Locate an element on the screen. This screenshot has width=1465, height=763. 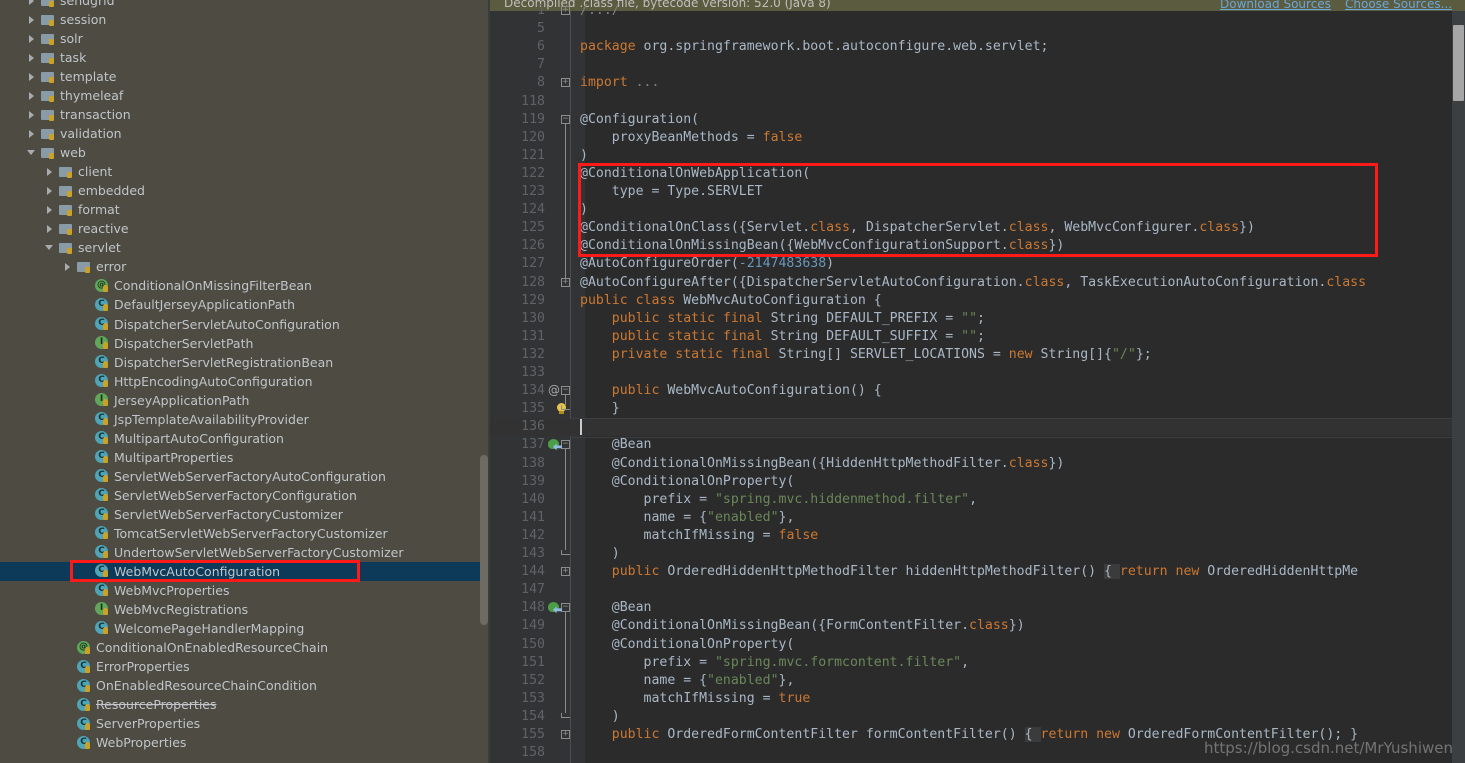
code-line-122: 122 @ConditionalOnWebApplication( is located at coordinates (977, 174).